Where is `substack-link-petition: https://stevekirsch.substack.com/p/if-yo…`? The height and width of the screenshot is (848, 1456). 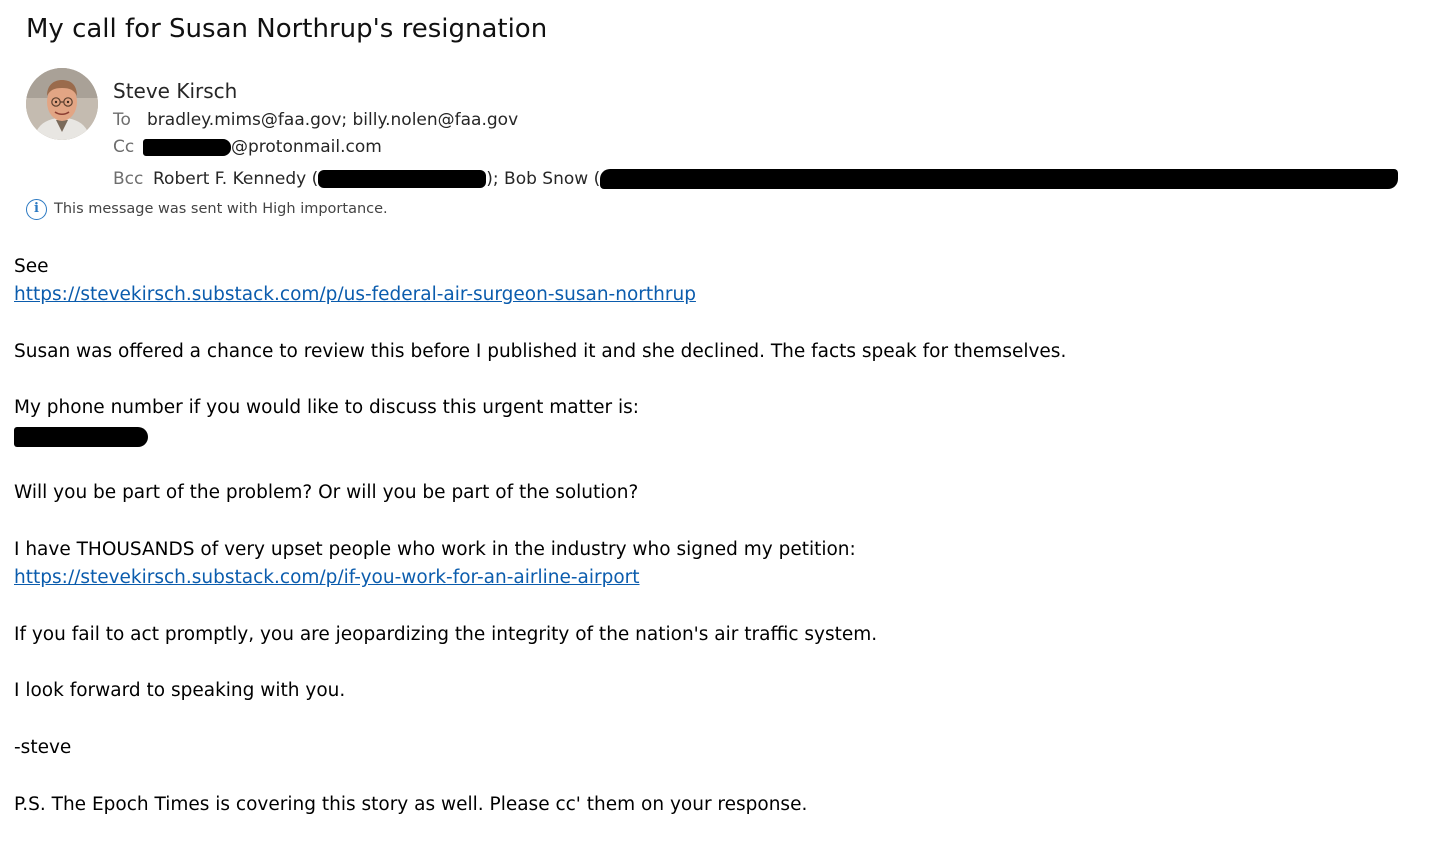
substack-link-petition: https://stevekirsch.substack.com/p/if-yo… is located at coordinates (327, 577).